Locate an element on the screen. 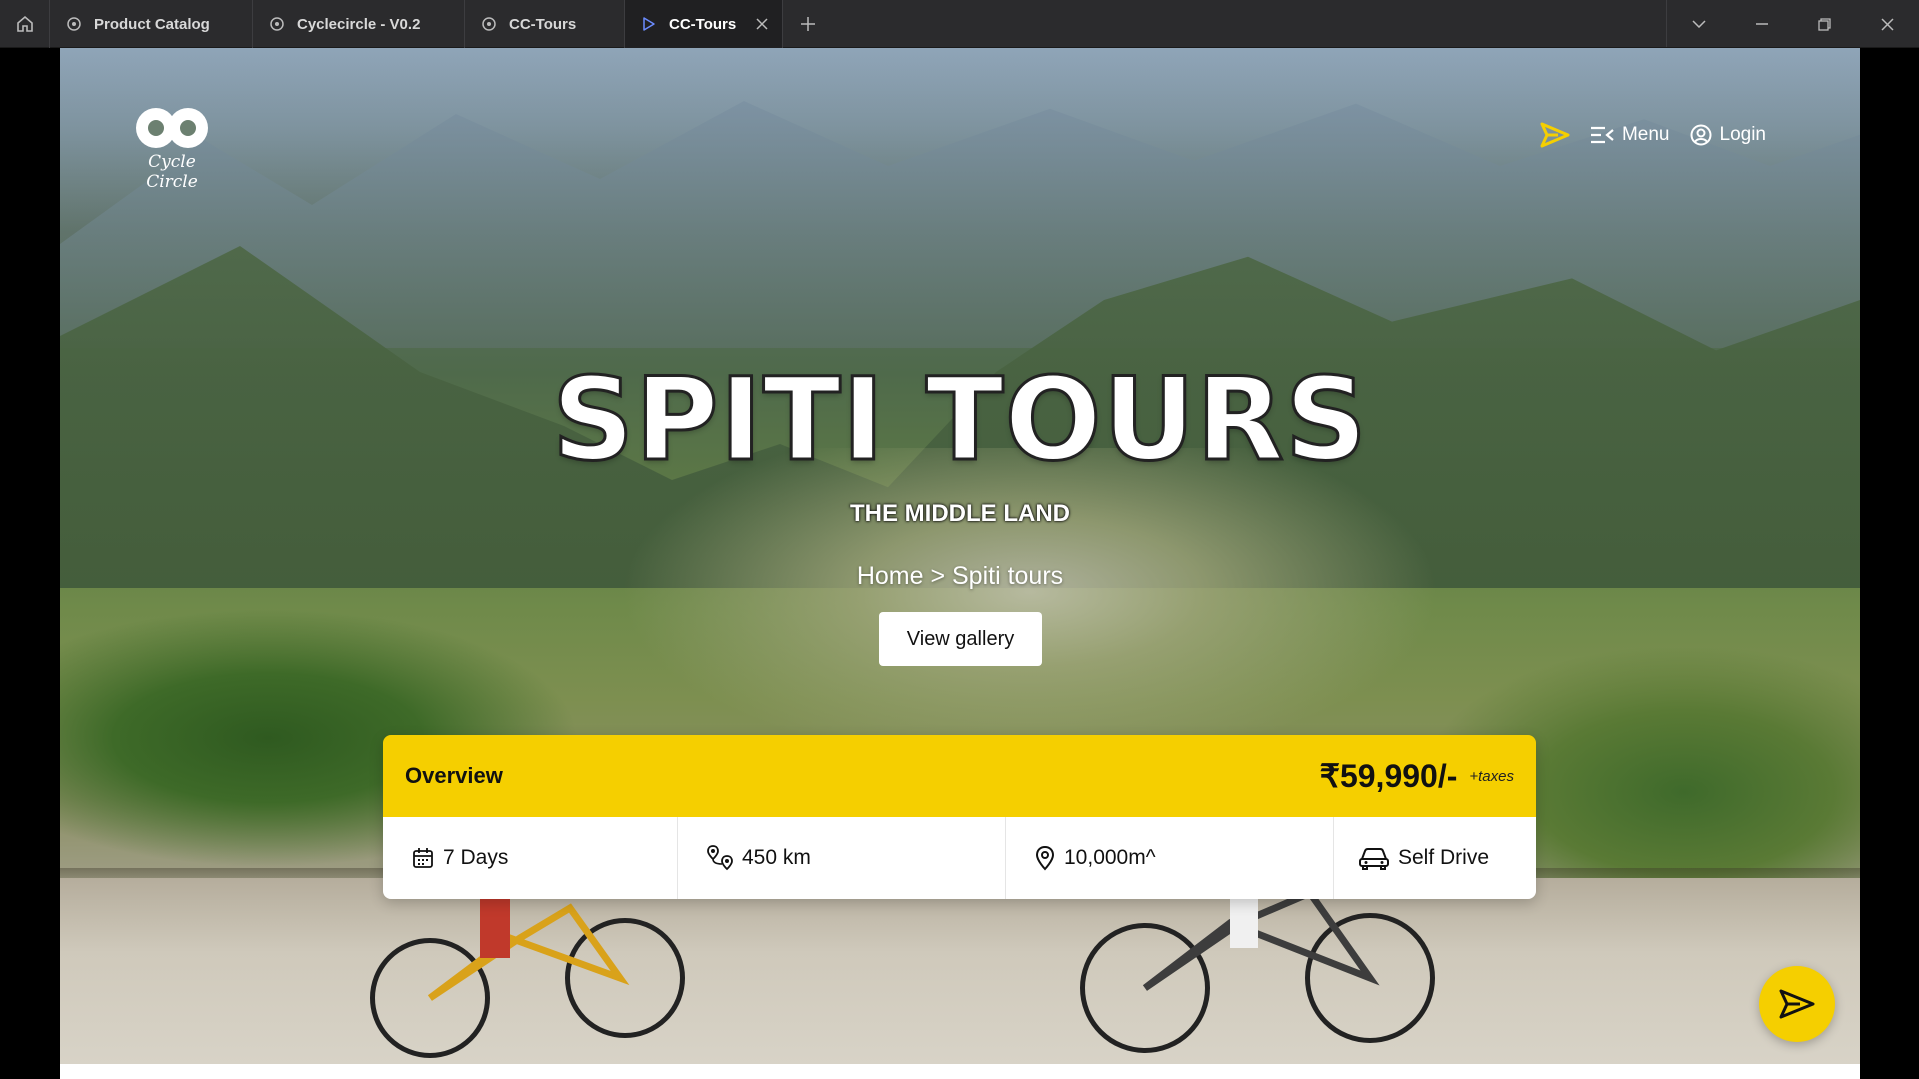  tab-cc-tours: CC-Tours is located at coordinates (545, 24).